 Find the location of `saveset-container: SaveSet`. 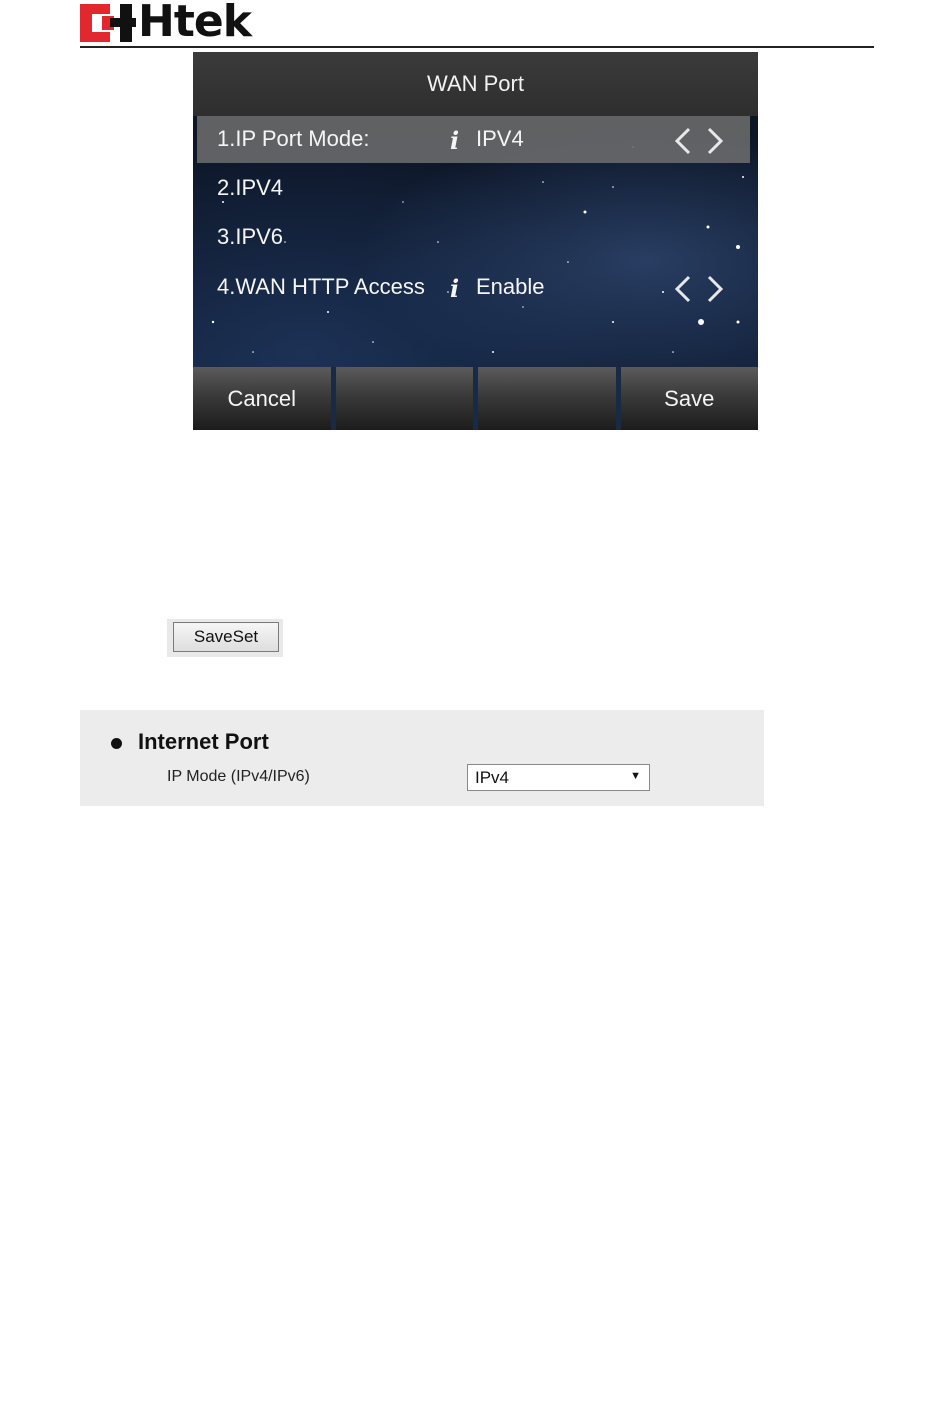

saveset-container: SaveSet is located at coordinates (225, 638).